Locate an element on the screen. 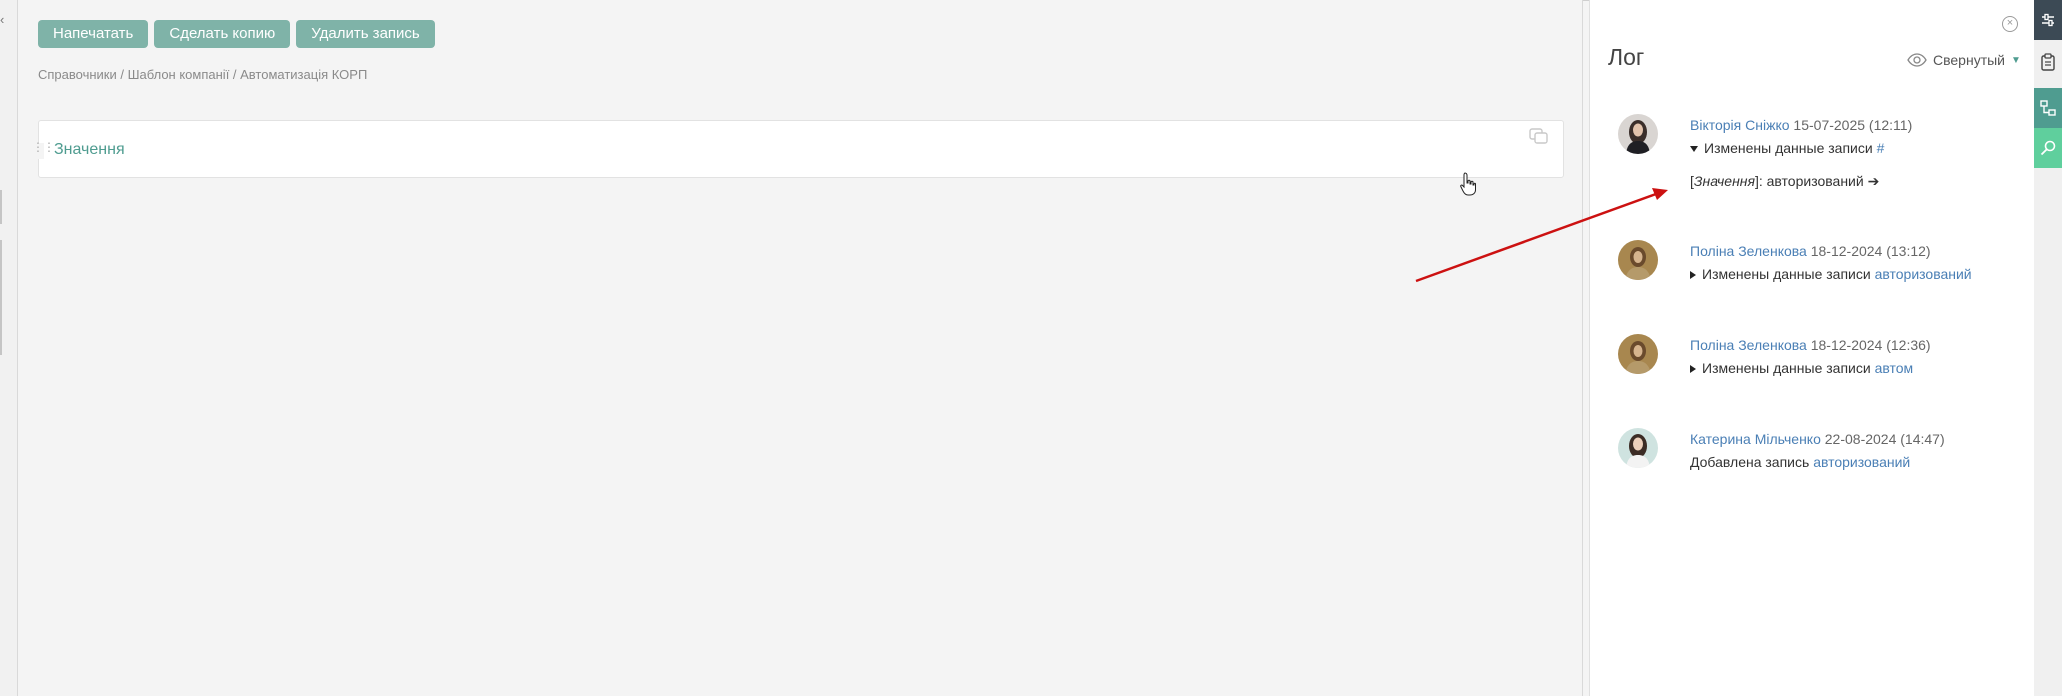 The height and width of the screenshot is (696, 2062). comments-icon is located at coordinates (1539, 139).